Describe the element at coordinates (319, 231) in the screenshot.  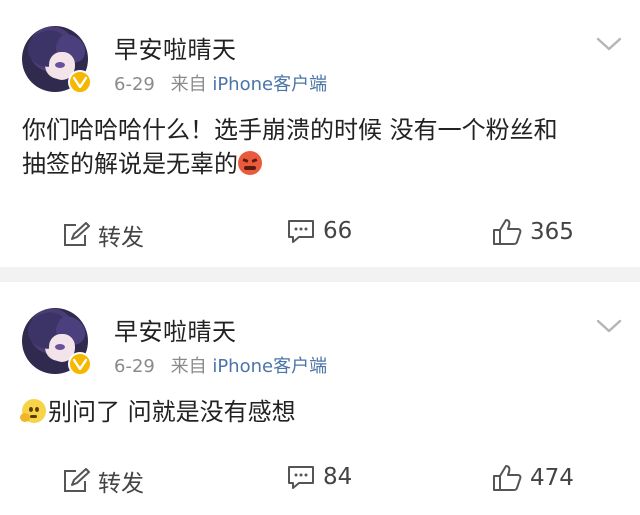
I see `comment-button: 66` at that location.